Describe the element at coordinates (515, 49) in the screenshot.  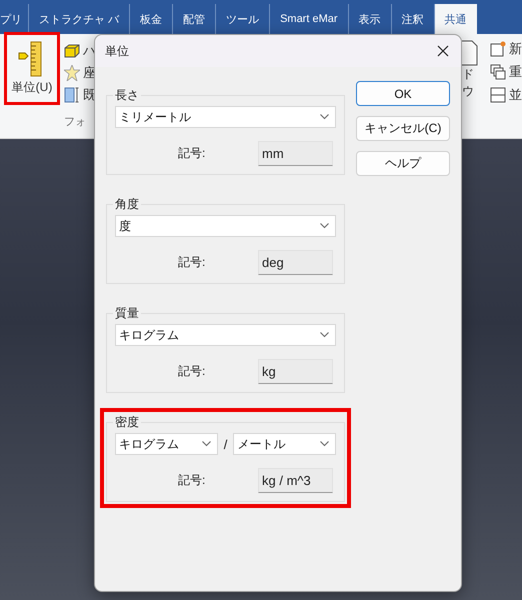
I see `ribbon-item-label: 新` at that location.